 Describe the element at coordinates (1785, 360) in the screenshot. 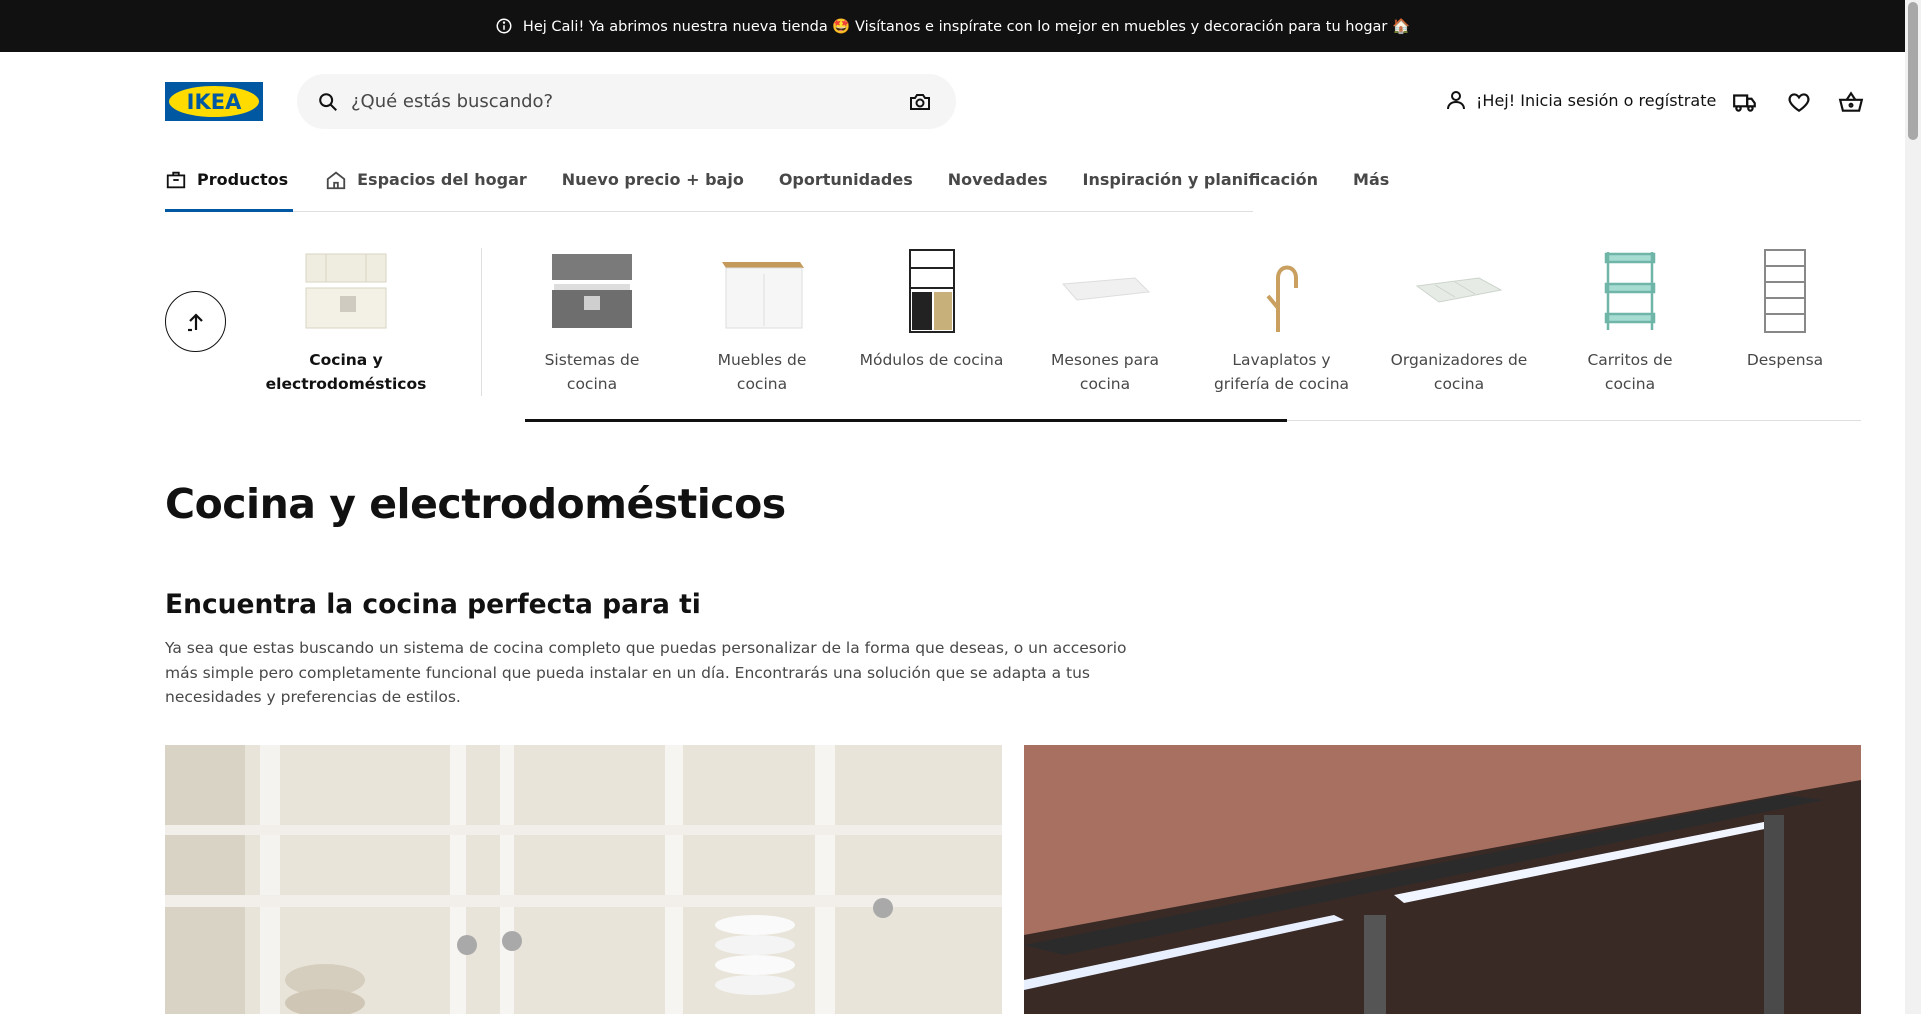

I see `category-label: Despensa` at that location.